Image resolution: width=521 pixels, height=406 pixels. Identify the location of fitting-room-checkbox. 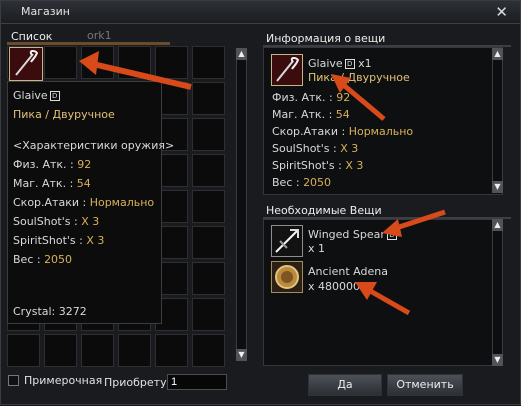
(13, 380).